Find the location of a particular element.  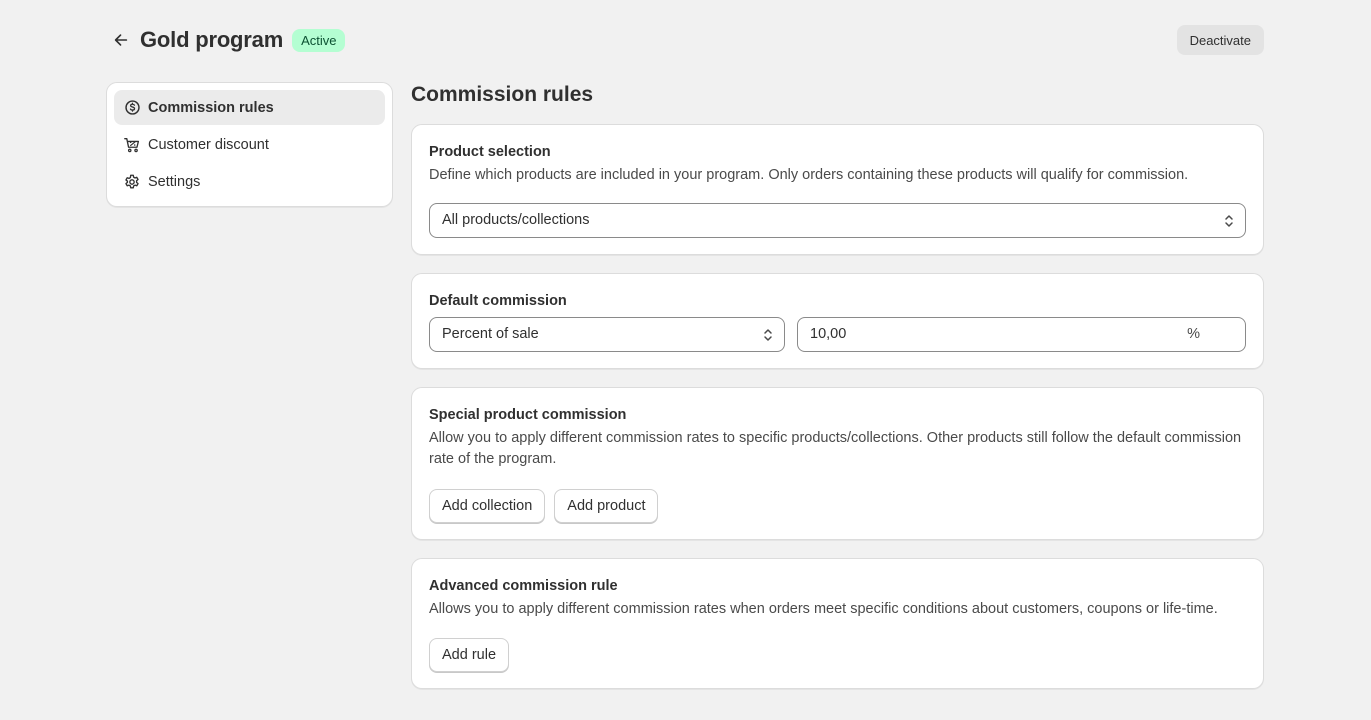

sidebar-item-label: Customer discount is located at coordinates (208, 144).